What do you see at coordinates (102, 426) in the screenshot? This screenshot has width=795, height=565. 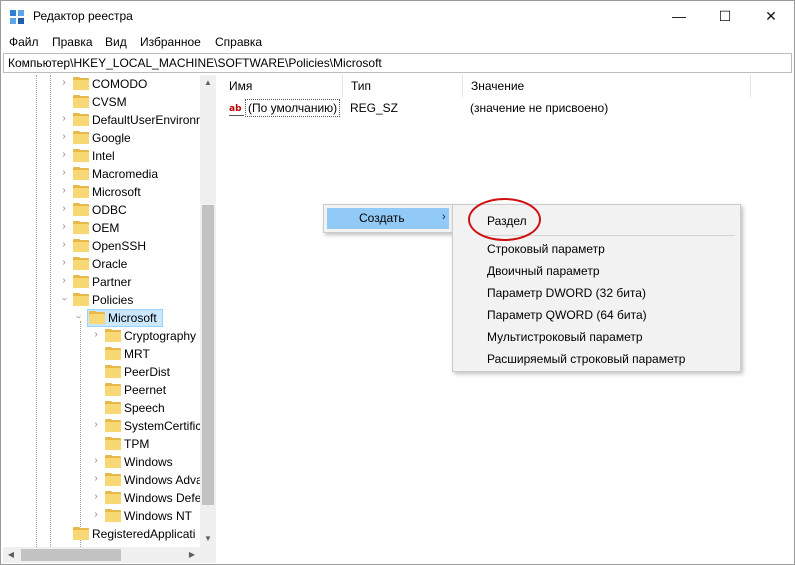 I see `tree-item-systemcertificates: › SystemCertific` at bounding box center [102, 426].